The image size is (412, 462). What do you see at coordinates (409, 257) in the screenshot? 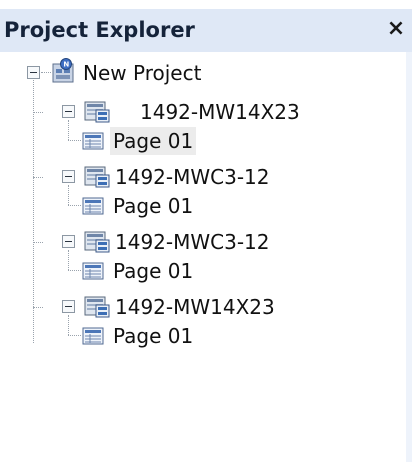
I see `panel-edge` at bounding box center [409, 257].